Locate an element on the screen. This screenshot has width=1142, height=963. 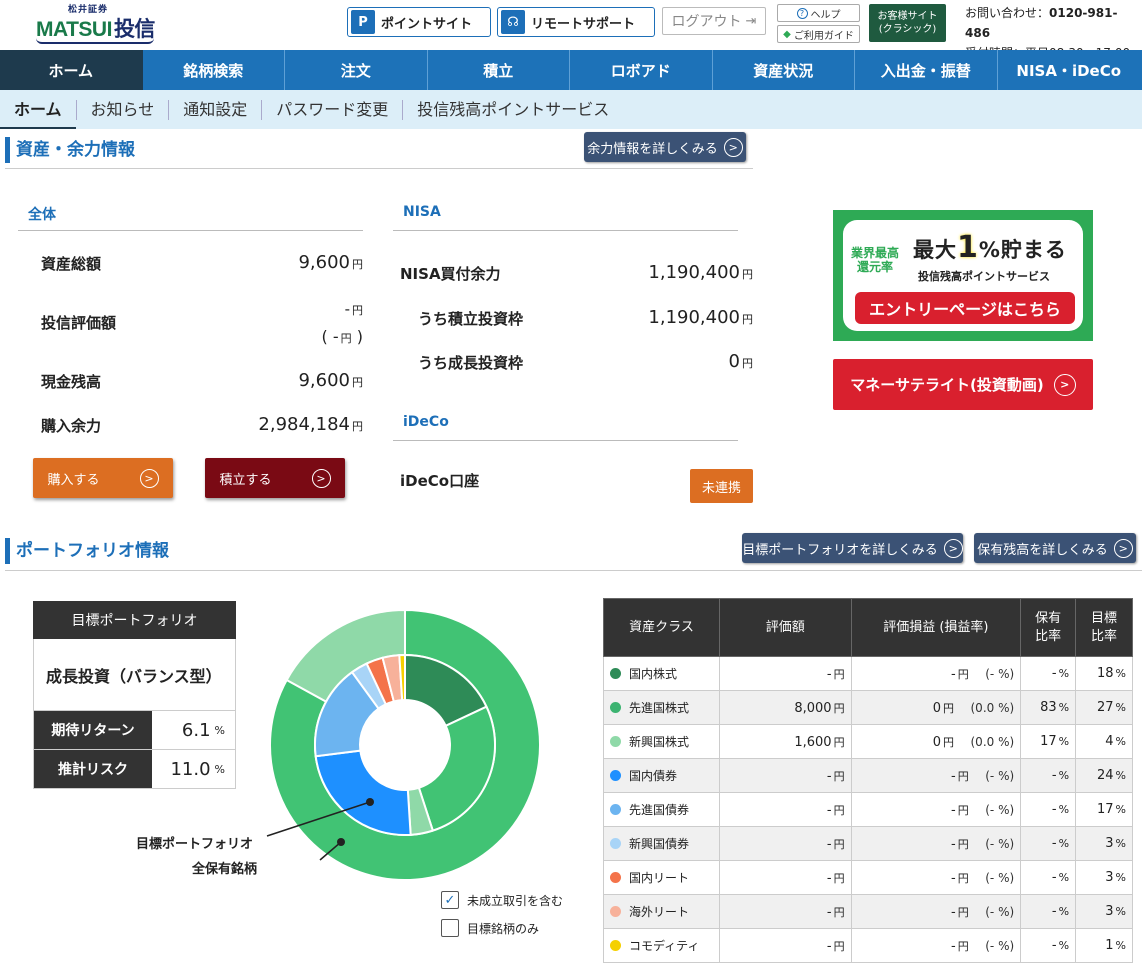
money-satellite-label: マネーサテライト(投資動画) is located at coordinates (947, 385).